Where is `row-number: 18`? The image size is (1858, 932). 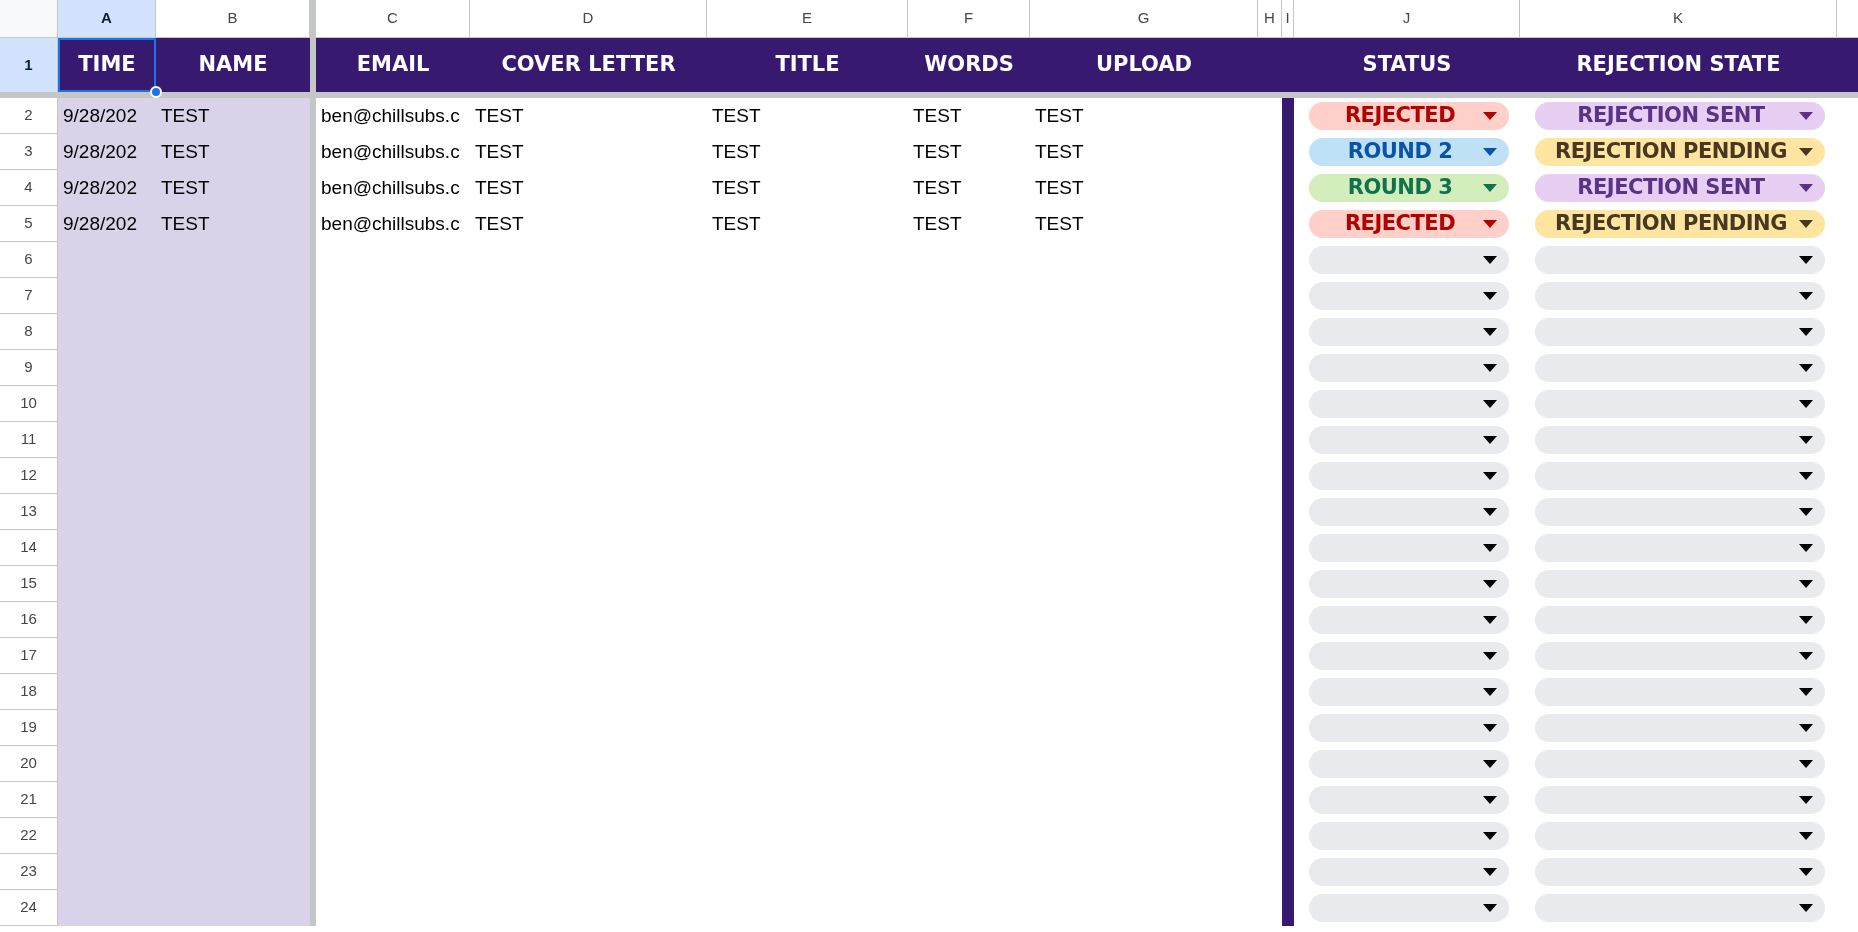 row-number: 18 is located at coordinates (29, 692).